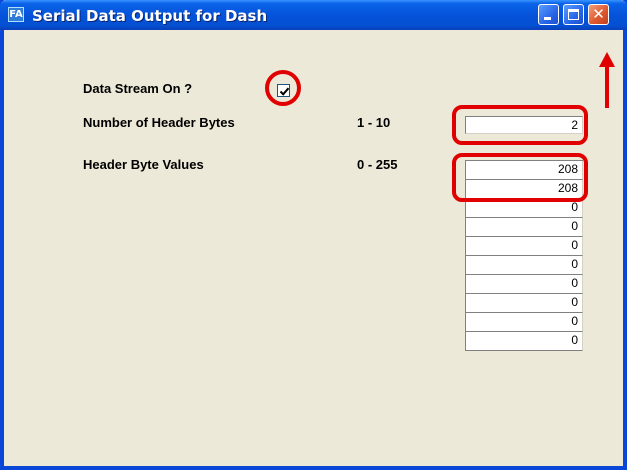 Image resolution: width=627 pixels, height=470 pixels. I want to click on close-button: ✕, so click(598, 14).